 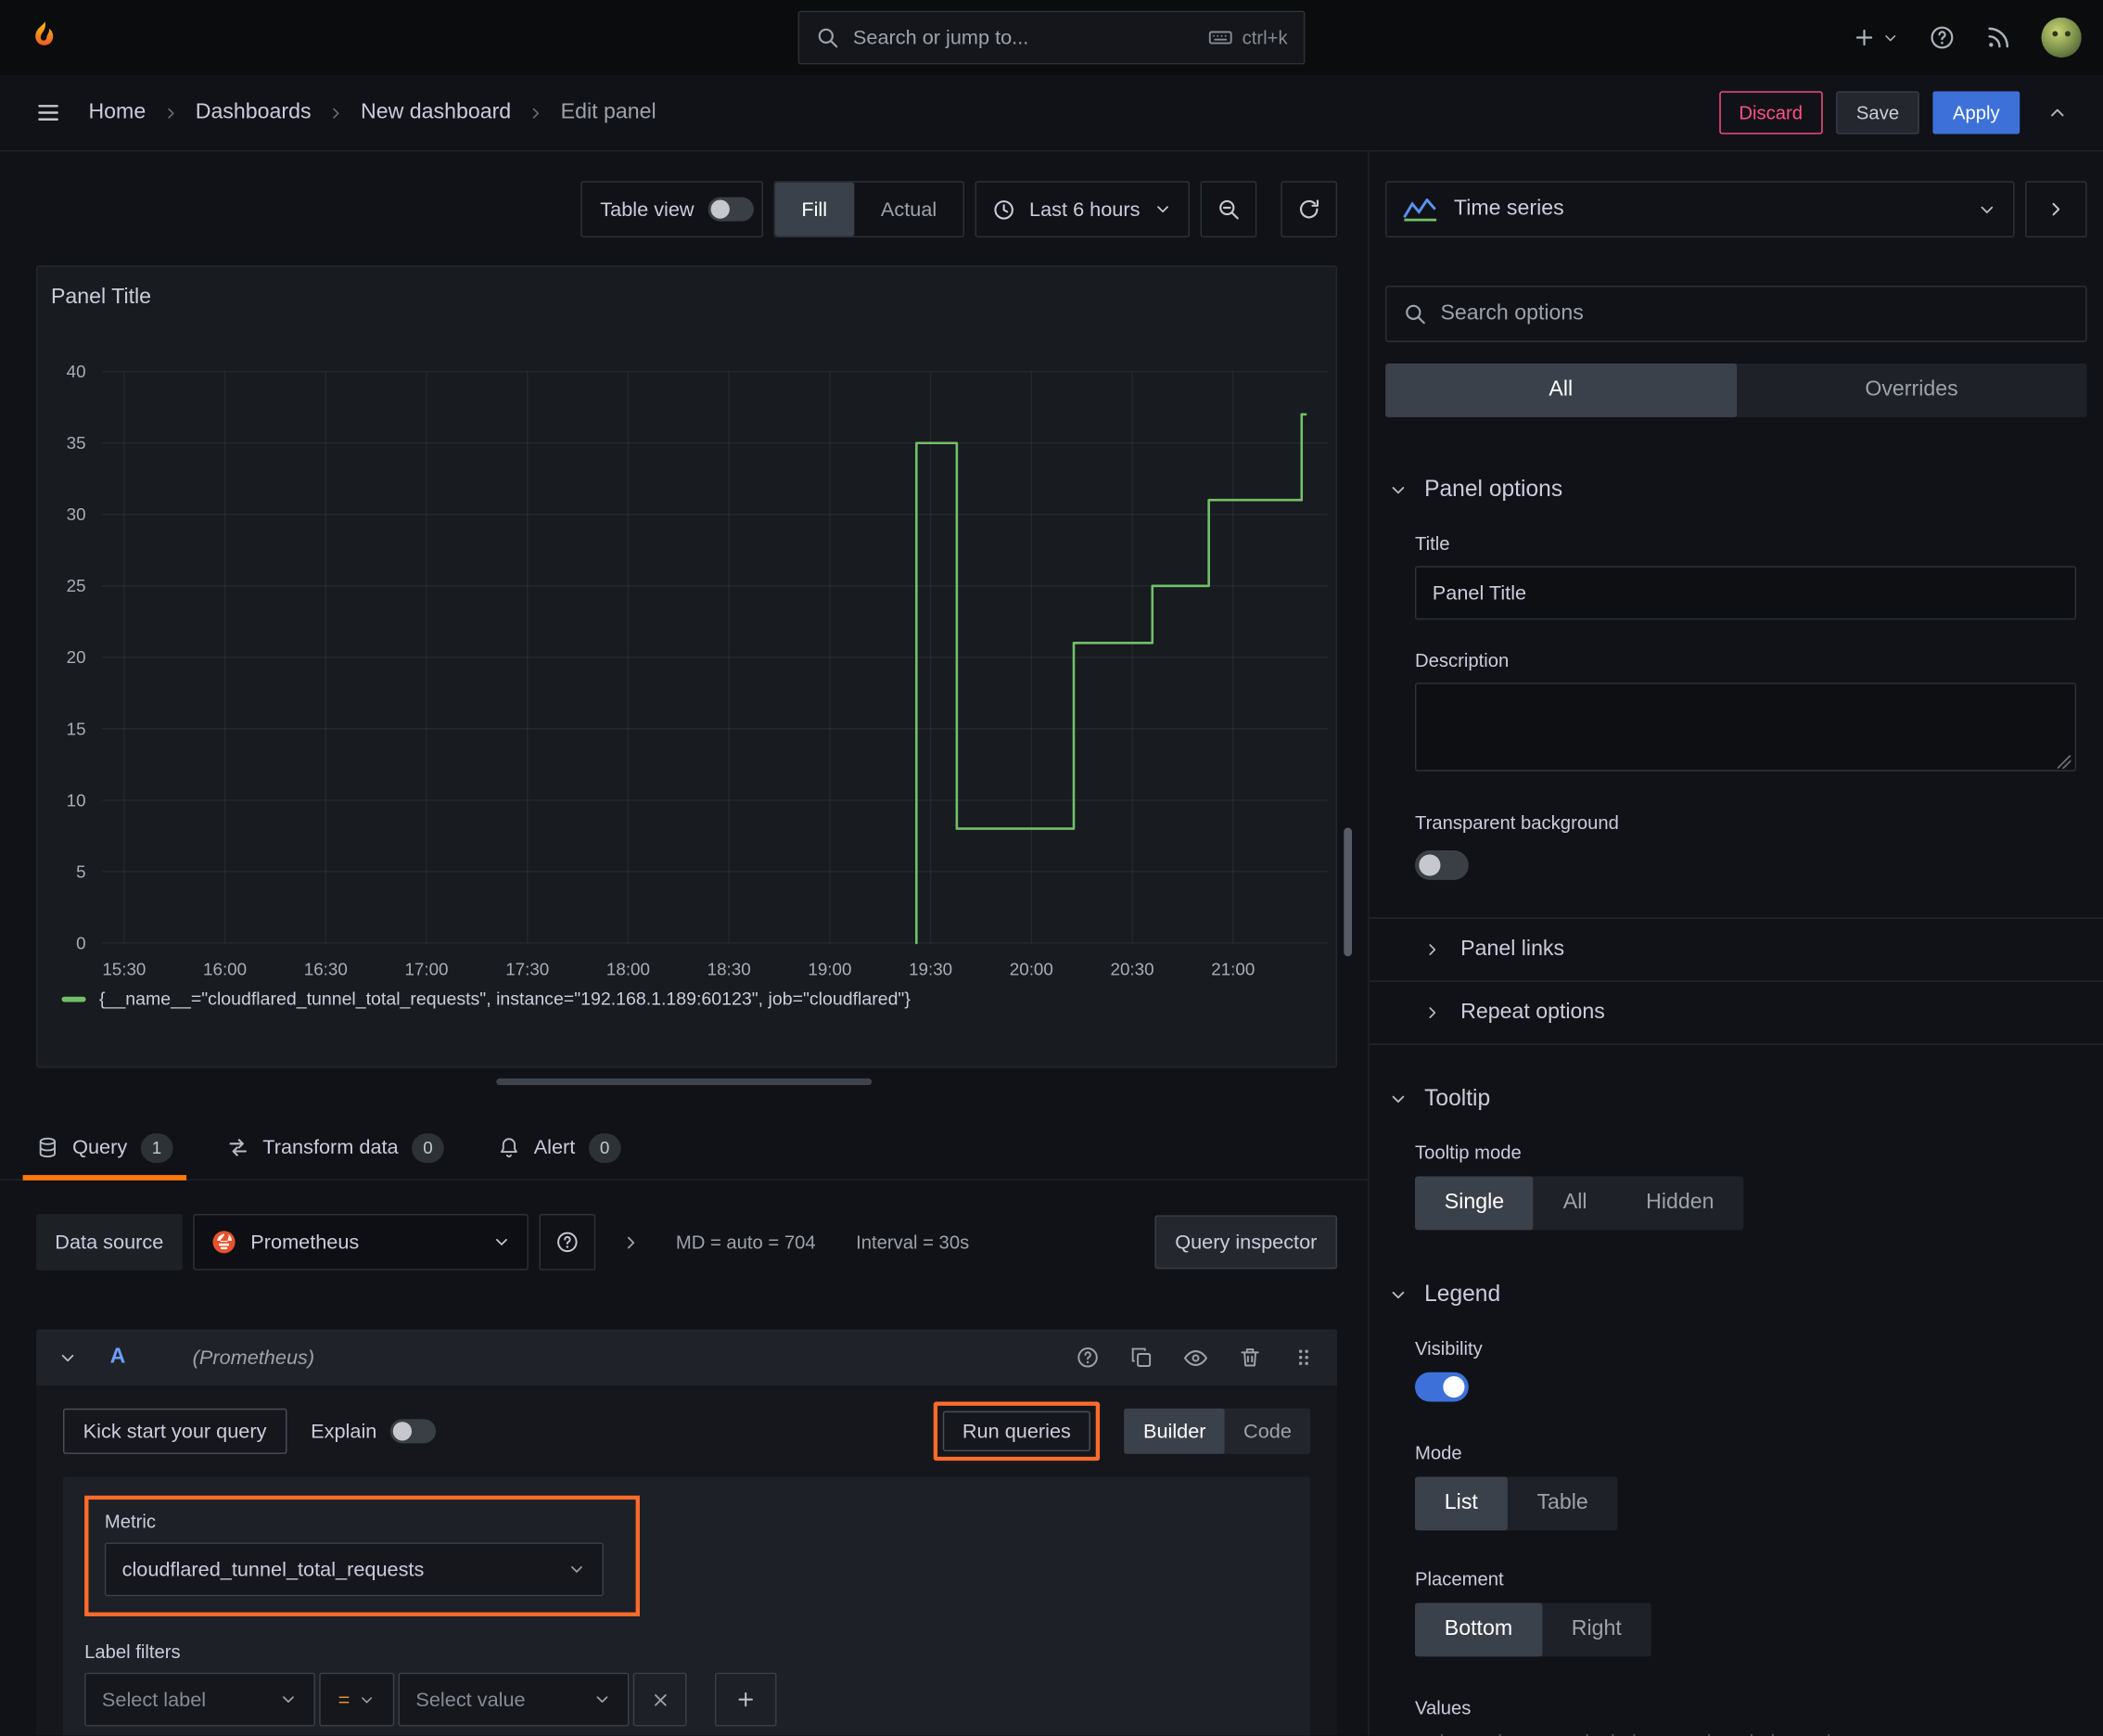 What do you see at coordinates (330, 1147) in the screenshot?
I see `tab-transform-label: Transform data` at bounding box center [330, 1147].